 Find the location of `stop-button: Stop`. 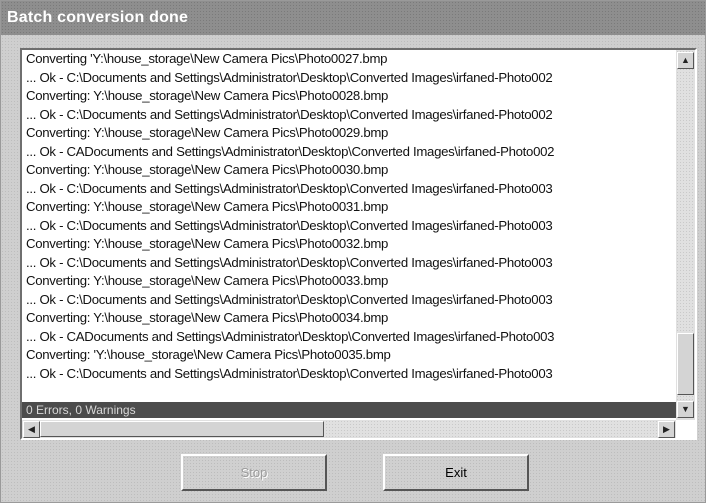

stop-button: Stop is located at coordinates (254, 472).